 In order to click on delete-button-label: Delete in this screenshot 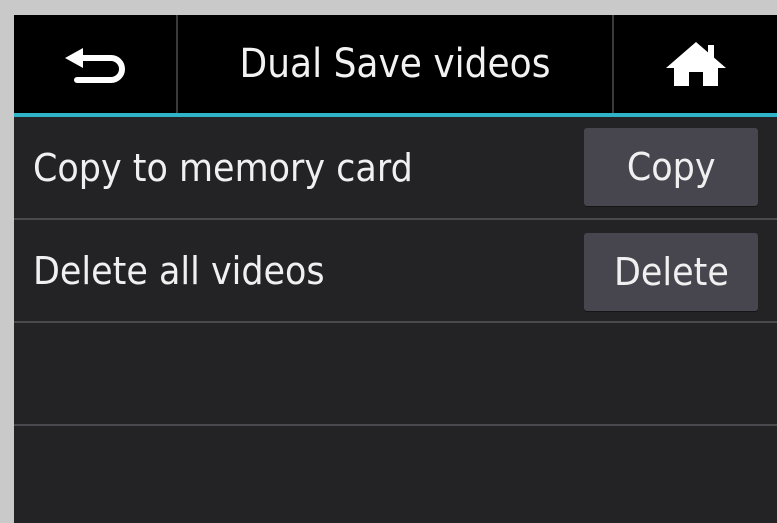, I will do `click(671, 272)`.